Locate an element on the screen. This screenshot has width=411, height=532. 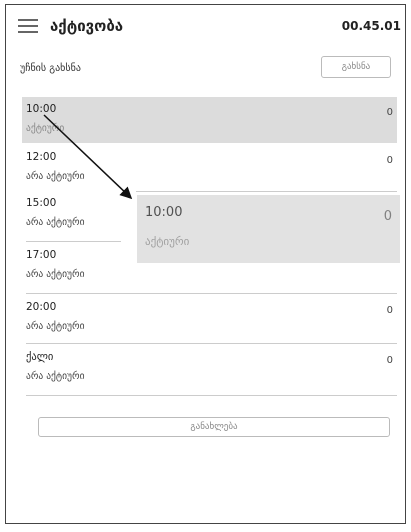
drag-arrow-icon is located at coordinates (88, 157).